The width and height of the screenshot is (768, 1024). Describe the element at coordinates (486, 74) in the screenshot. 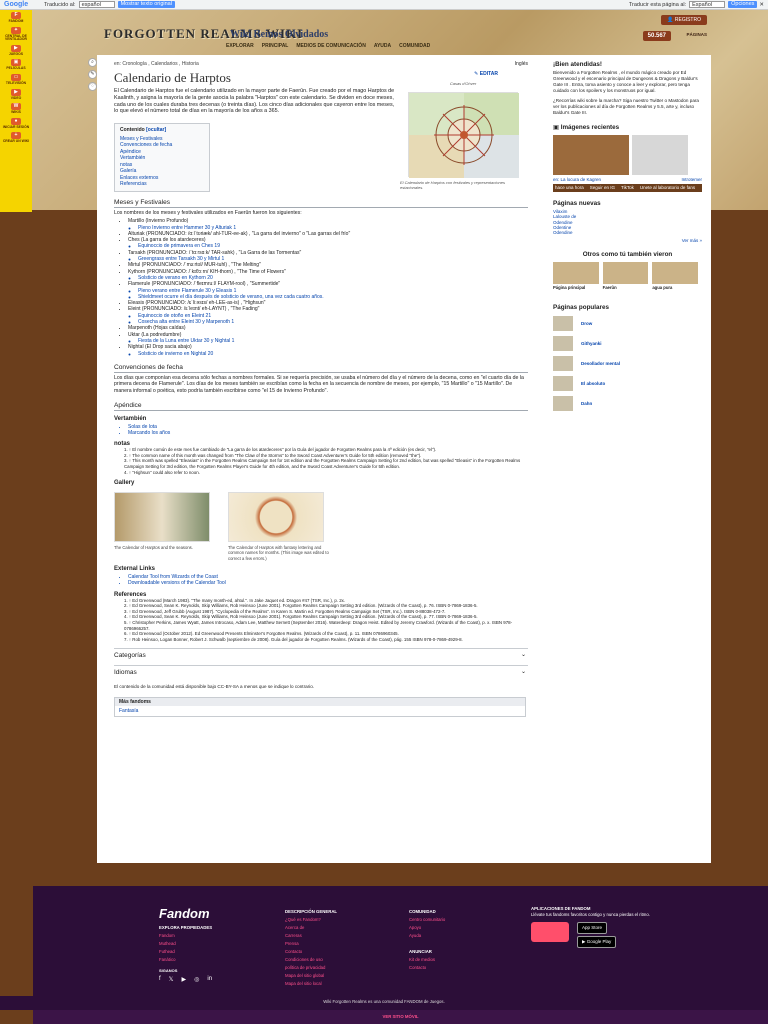

I see `edit-button: ✎ EDITAR` at that location.